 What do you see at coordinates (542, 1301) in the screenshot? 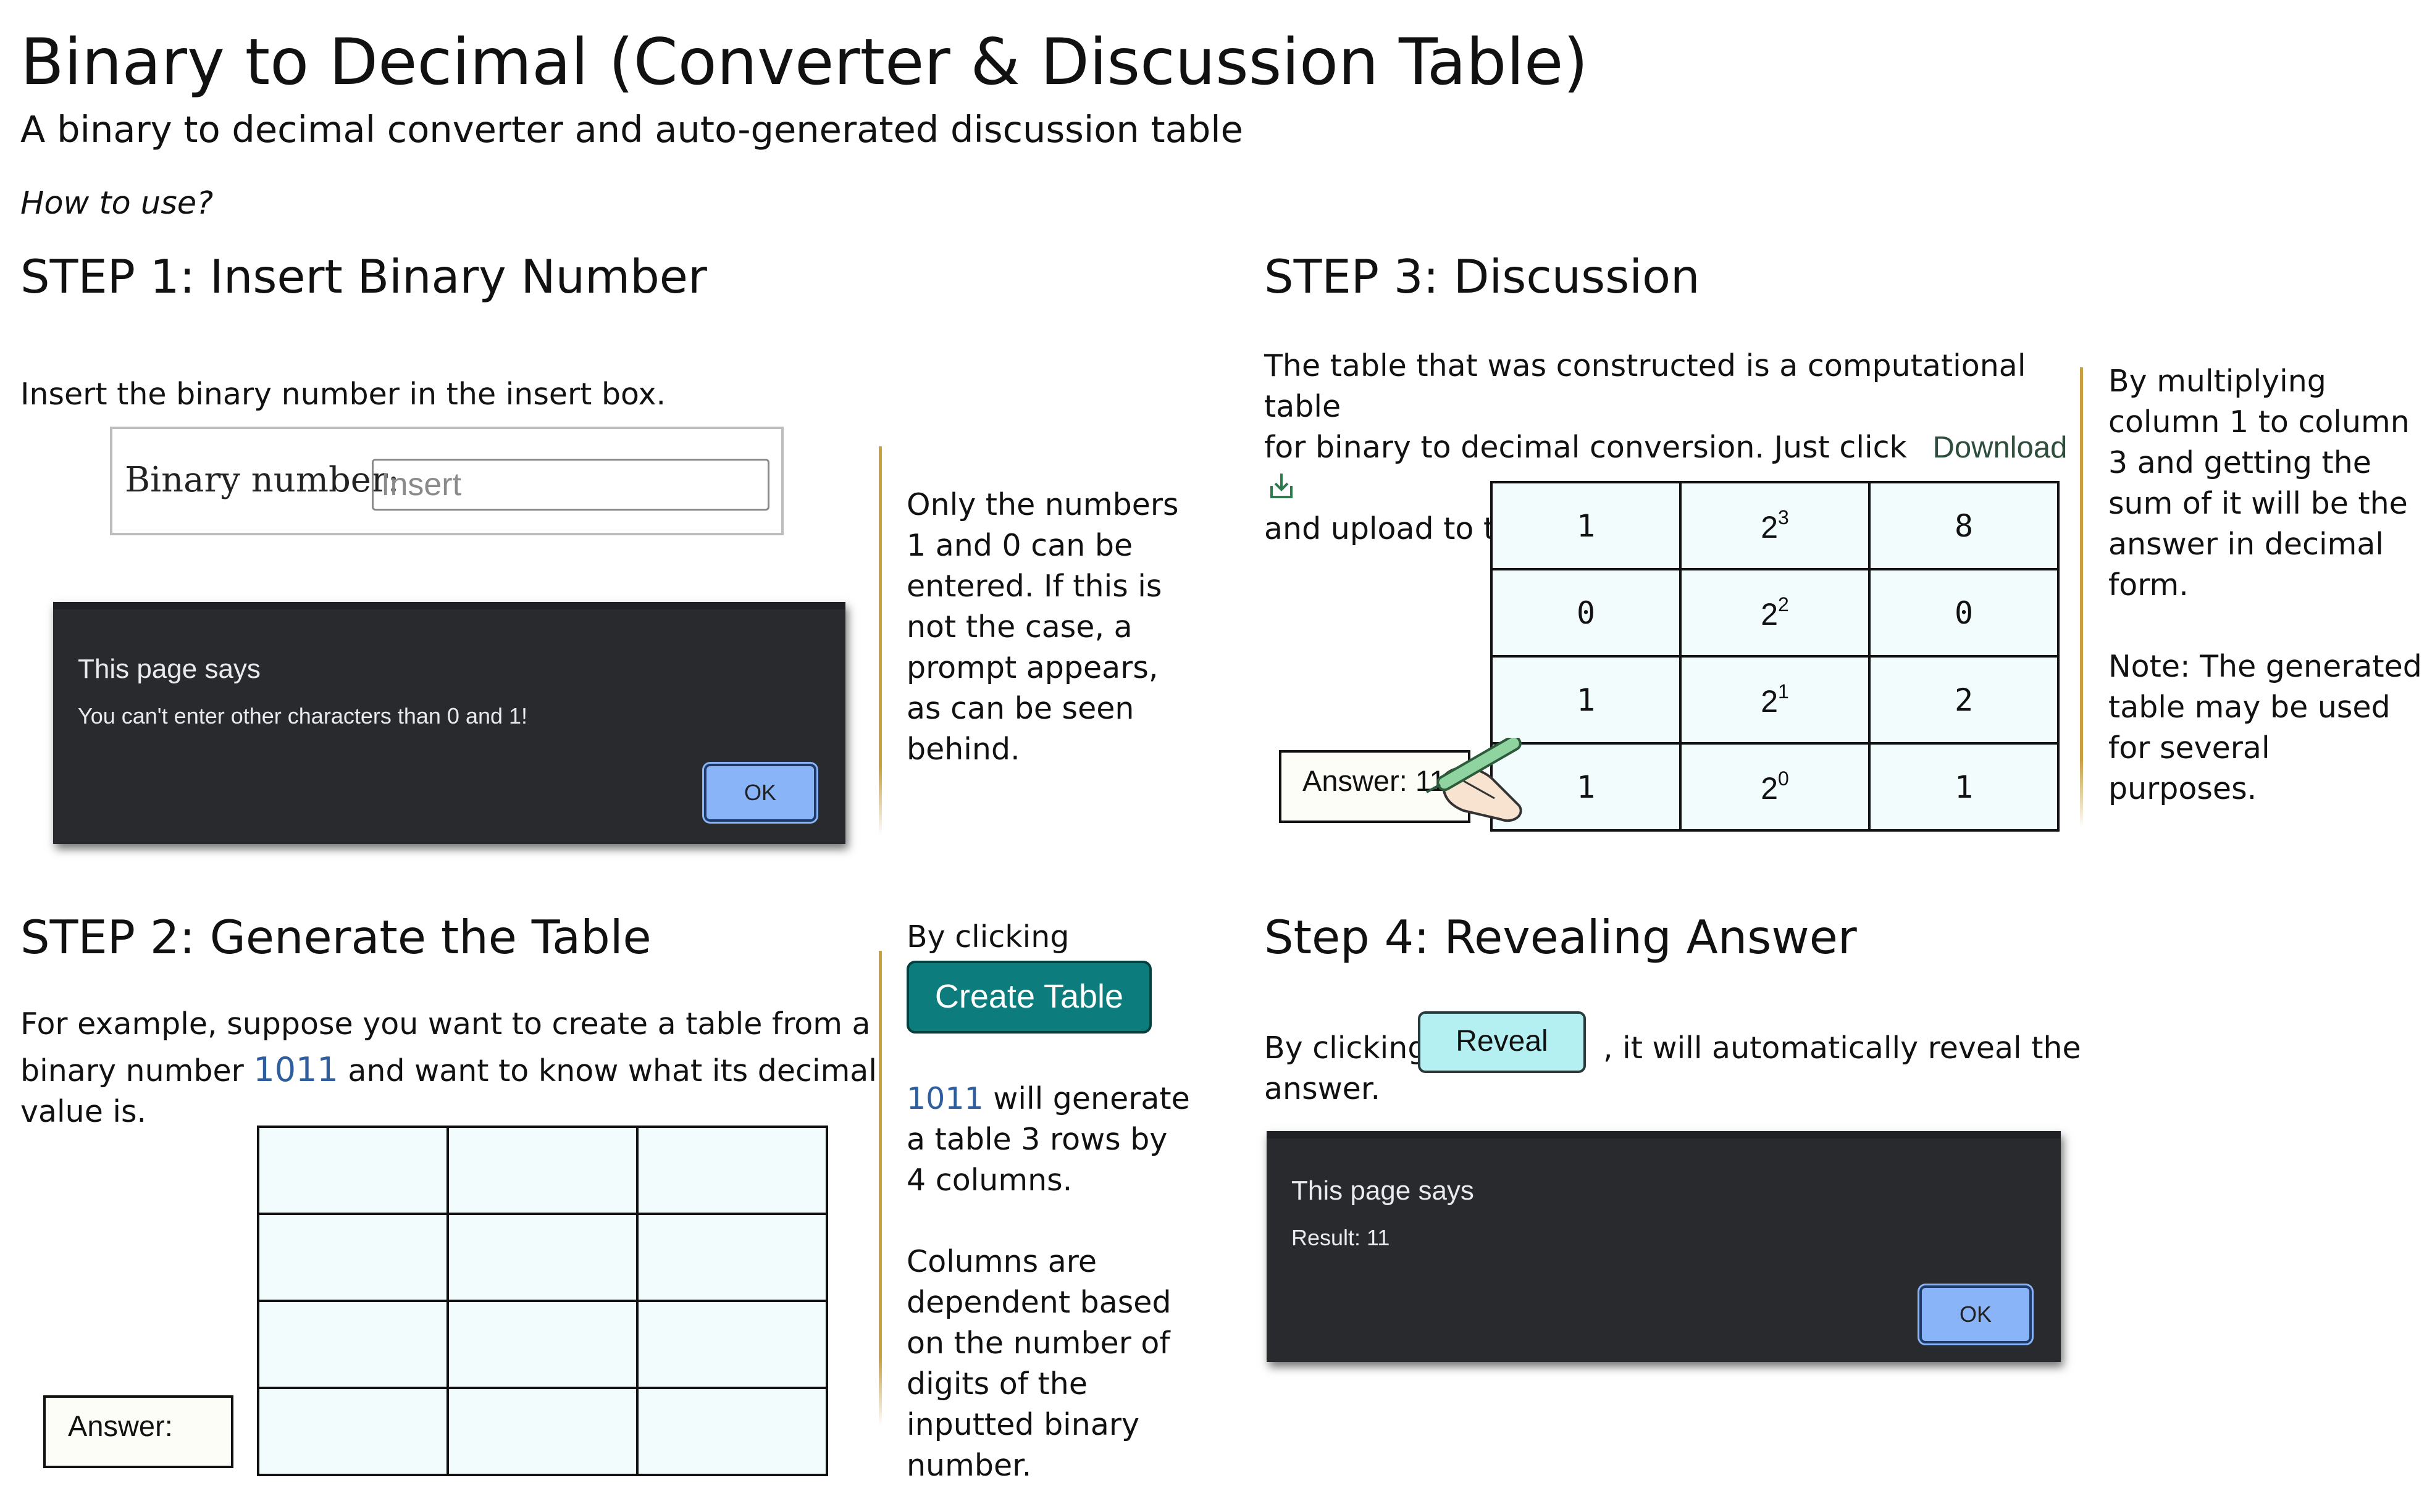
I see `empty-generated-table` at bounding box center [542, 1301].